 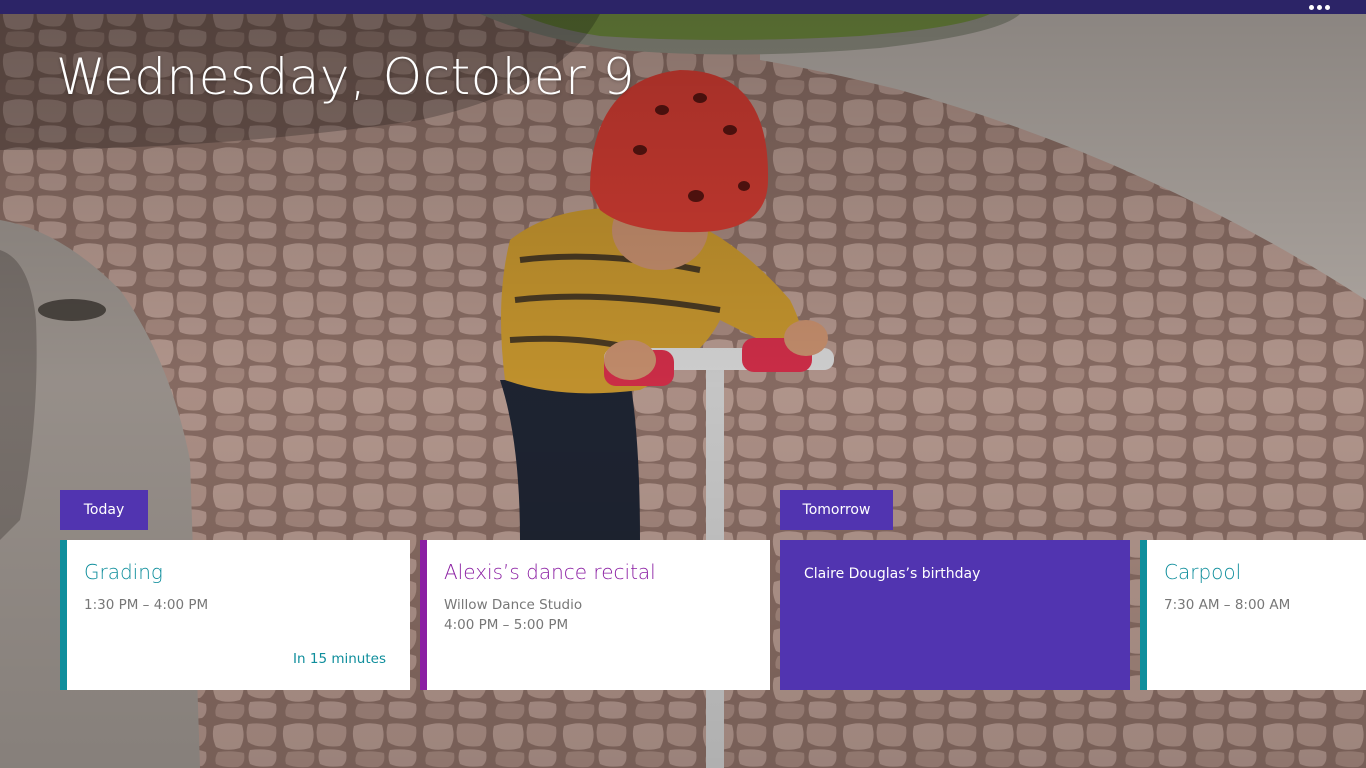 What do you see at coordinates (513, 605) in the screenshot?
I see `event-location: Willow Dance Studio` at bounding box center [513, 605].